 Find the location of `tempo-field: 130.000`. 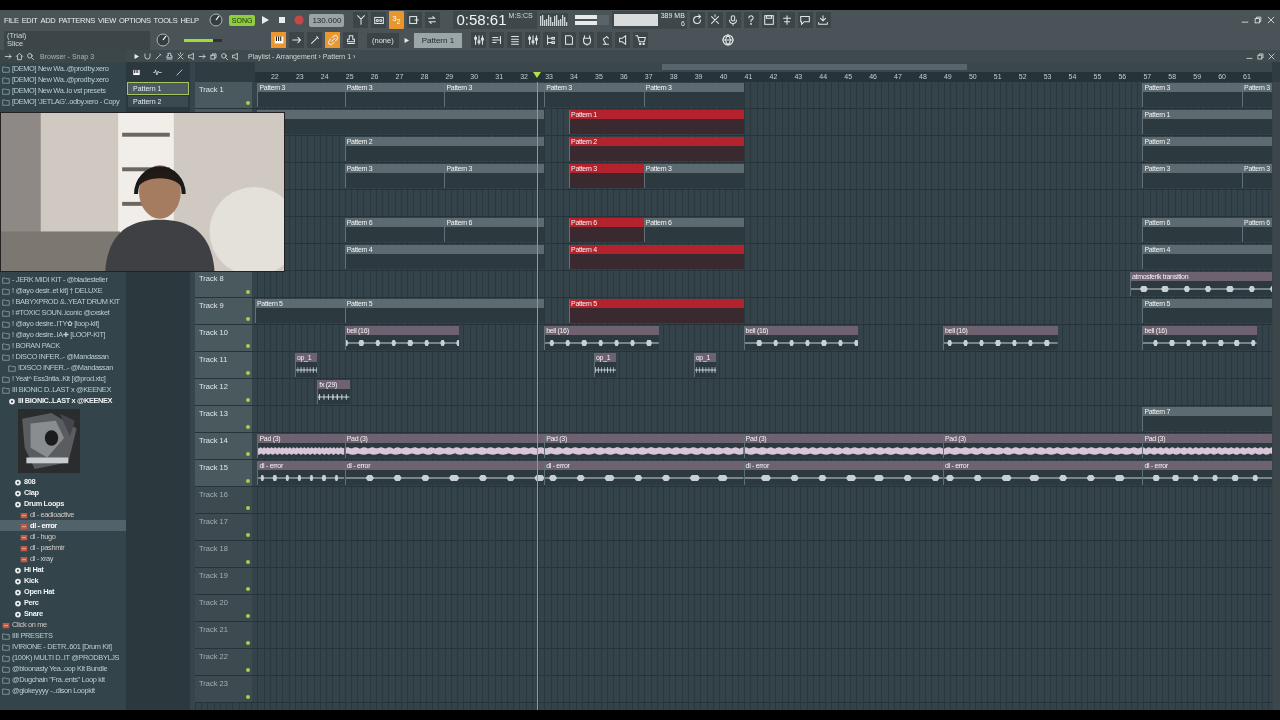

tempo-field: 130.000 is located at coordinates (327, 20).